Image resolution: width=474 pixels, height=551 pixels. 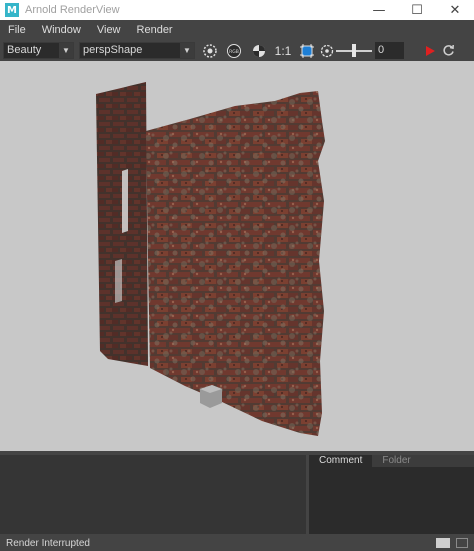 I want to click on aov-value: Beauty, so click(x=24, y=50).